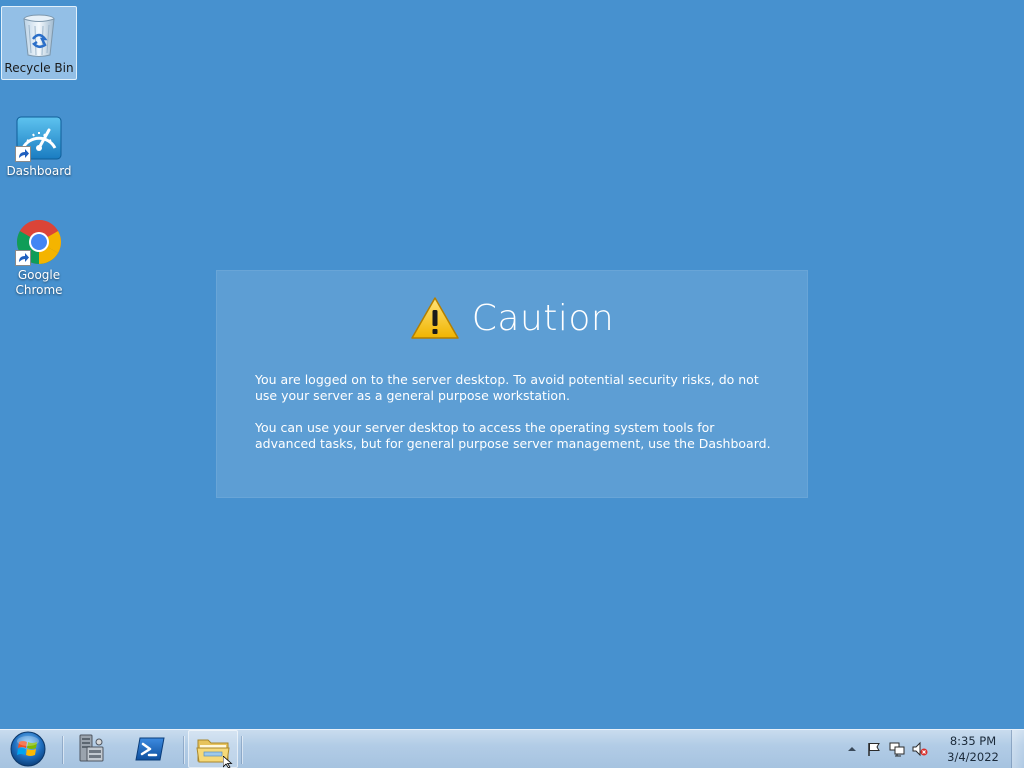  What do you see at coordinates (435, 318) in the screenshot?
I see `warning-icon` at bounding box center [435, 318].